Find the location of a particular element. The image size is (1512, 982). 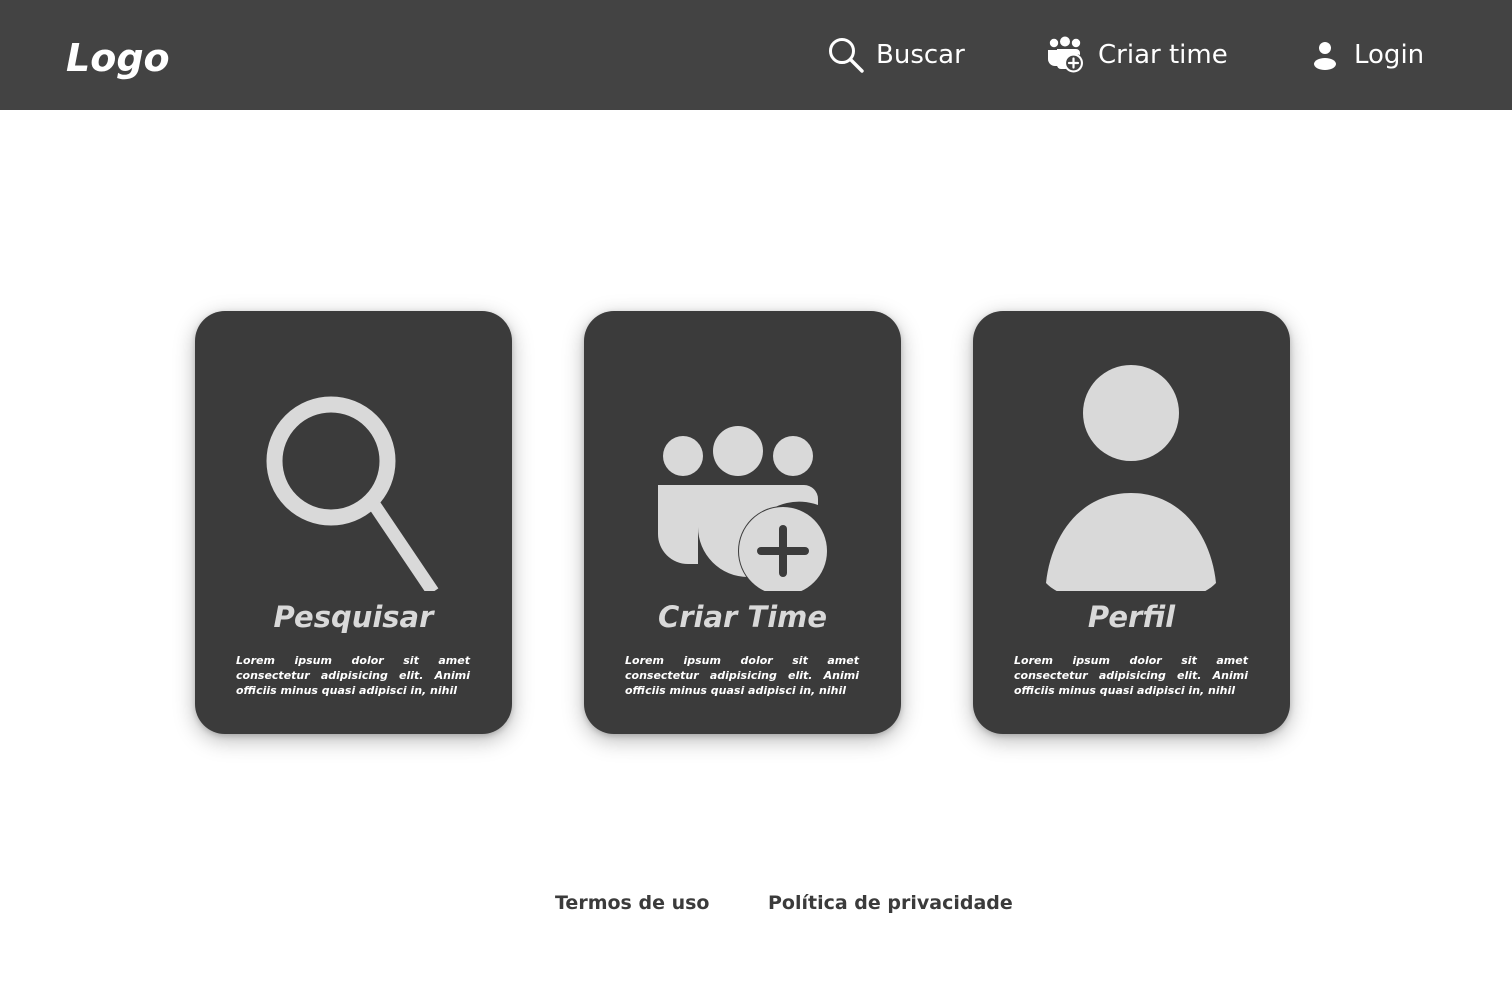

nav-search-label: Buscar is located at coordinates (920, 55).